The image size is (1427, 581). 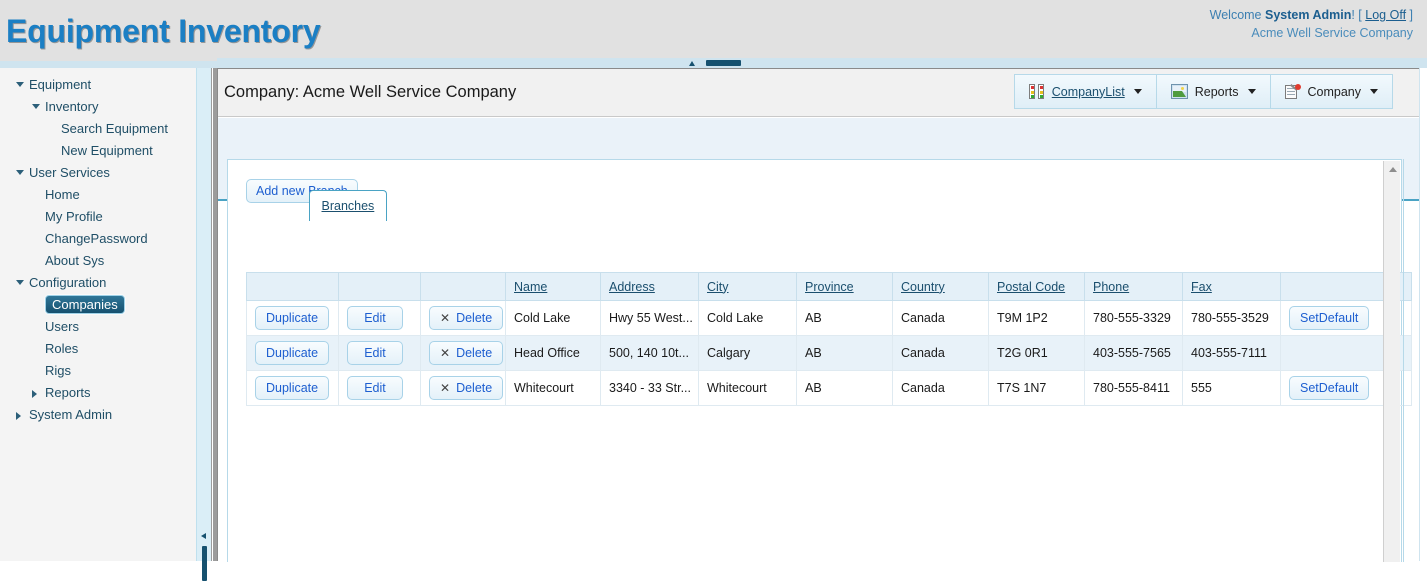 What do you see at coordinates (1385, 15) in the screenshot?
I see `log-off-link: Log Off` at bounding box center [1385, 15].